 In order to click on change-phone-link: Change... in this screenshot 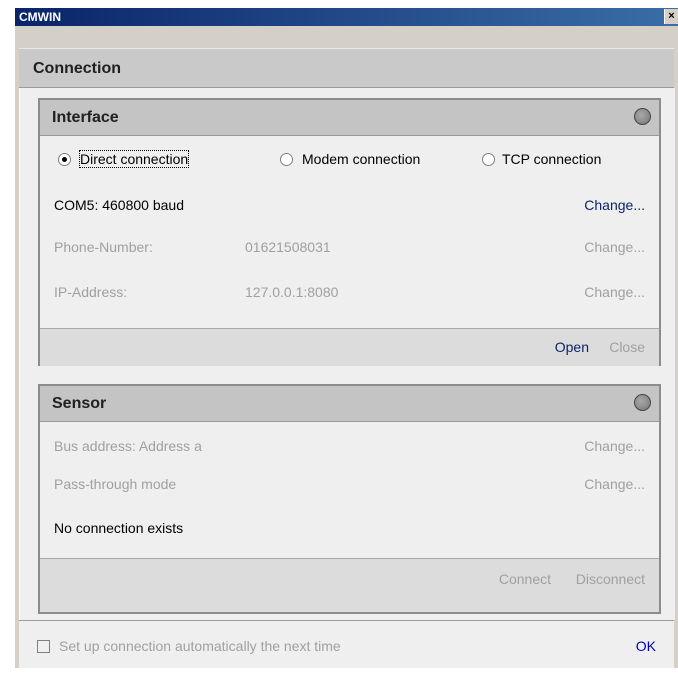, I will do `click(614, 247)`.